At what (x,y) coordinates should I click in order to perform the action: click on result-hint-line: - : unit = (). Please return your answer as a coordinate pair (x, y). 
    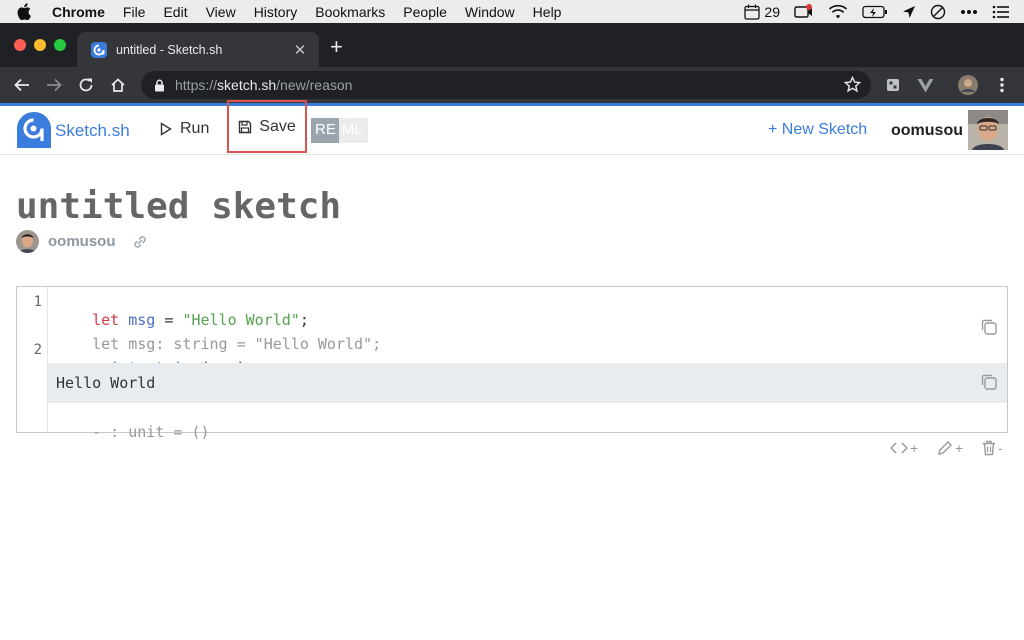
    Looking at the image, I should click on (133, 432).